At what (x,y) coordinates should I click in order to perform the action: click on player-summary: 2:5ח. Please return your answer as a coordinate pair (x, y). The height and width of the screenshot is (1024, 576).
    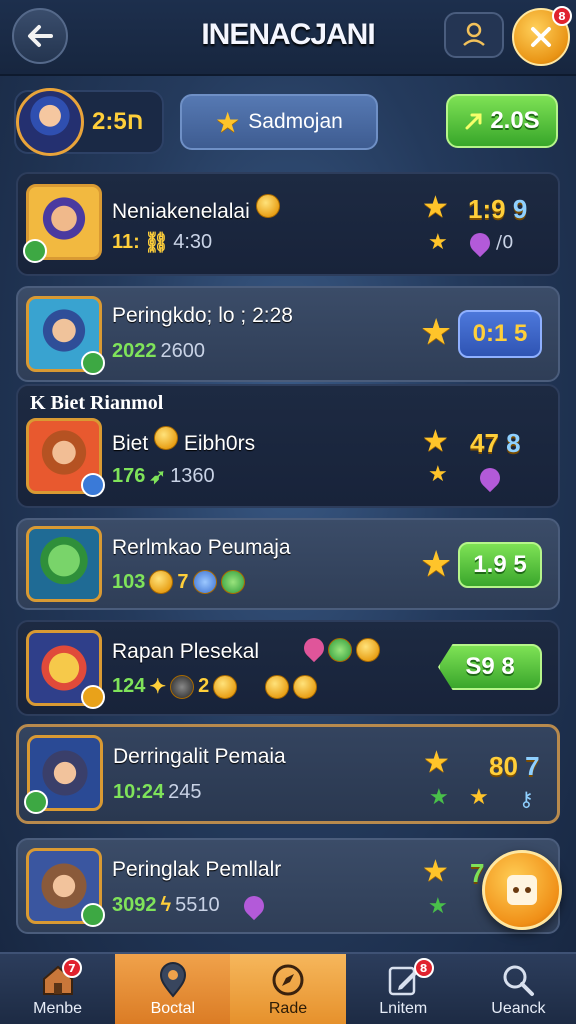
    Looking at the image, I should click on (89, 122).